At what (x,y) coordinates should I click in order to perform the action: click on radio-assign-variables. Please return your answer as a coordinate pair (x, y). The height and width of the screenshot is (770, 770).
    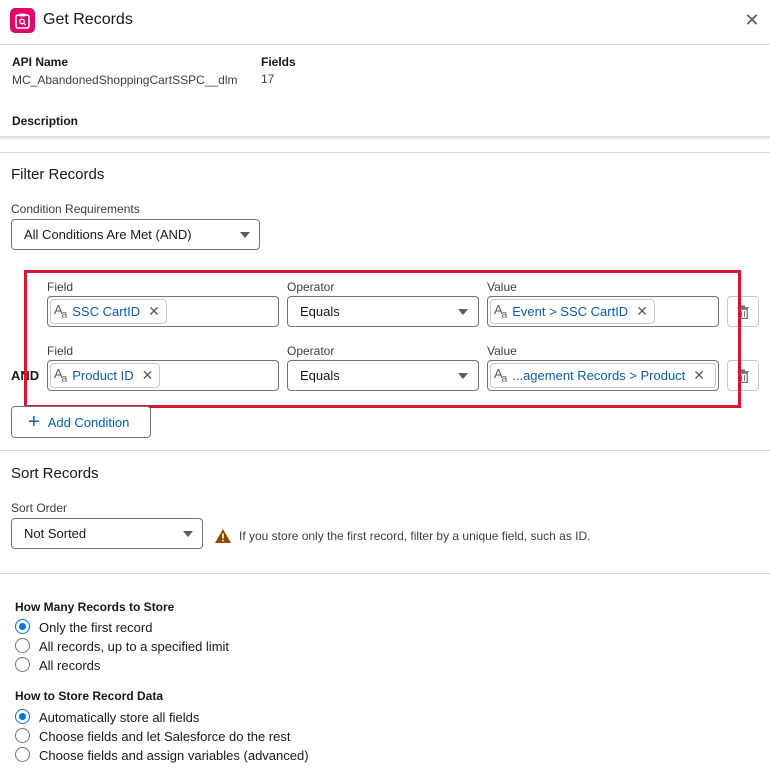
    Looking at the image, I should click on (22, 754).